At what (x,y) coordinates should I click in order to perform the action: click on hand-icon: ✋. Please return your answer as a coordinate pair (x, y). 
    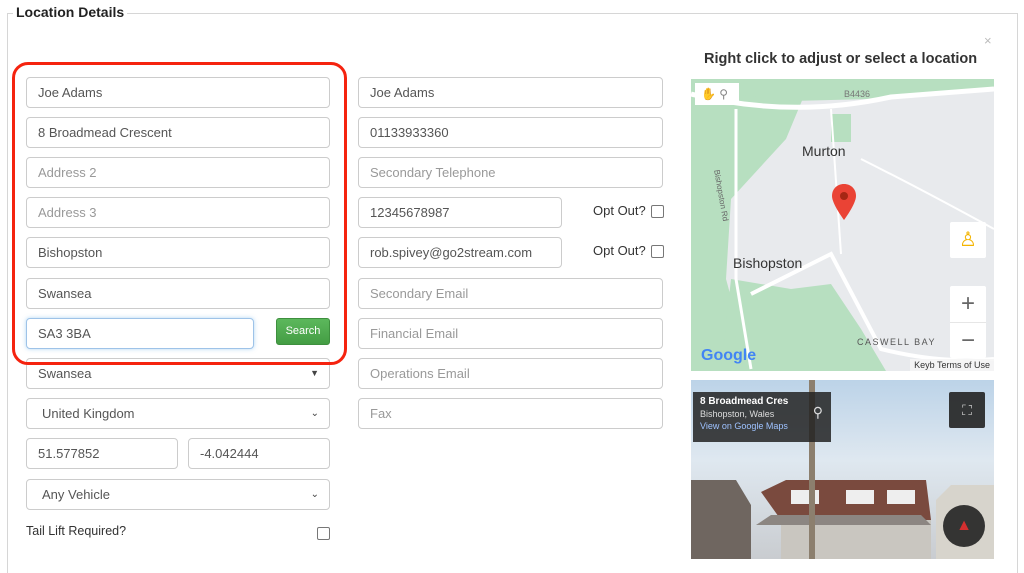
    Looking at the image, I should click on (708, 94).